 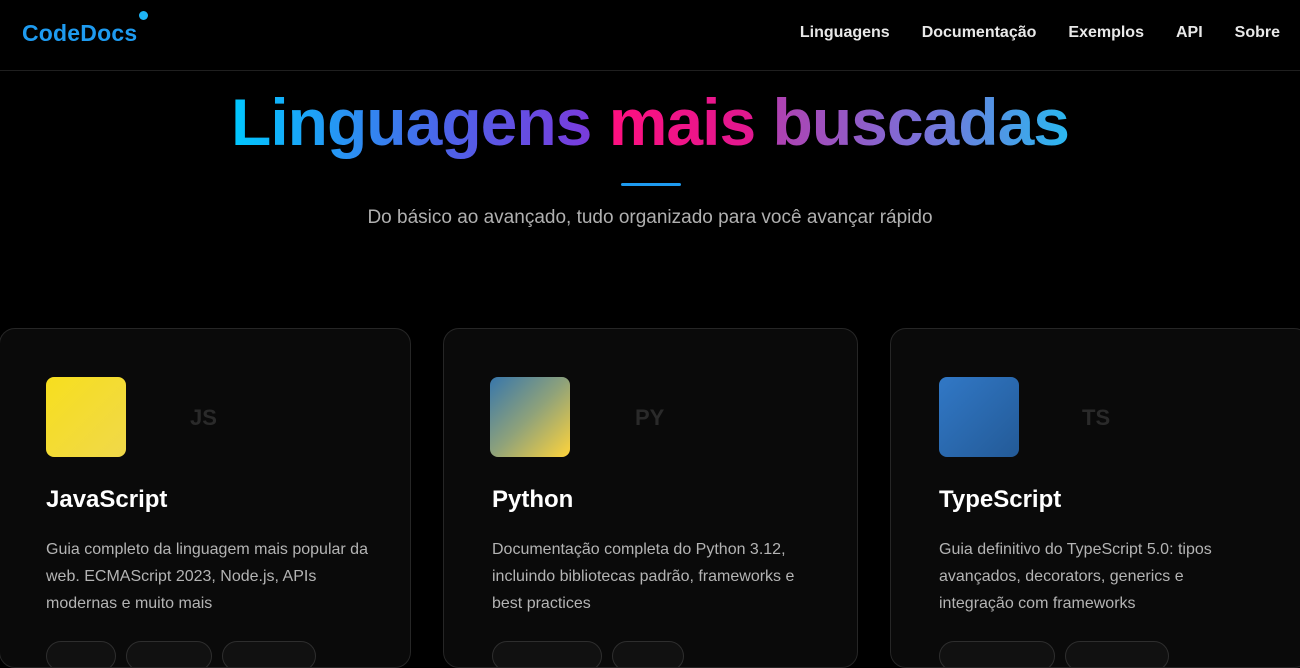 What do you see at coordinates (530, 417) in the screenshot?
I see `python-logo-icon` at bounding box center [530, 417].